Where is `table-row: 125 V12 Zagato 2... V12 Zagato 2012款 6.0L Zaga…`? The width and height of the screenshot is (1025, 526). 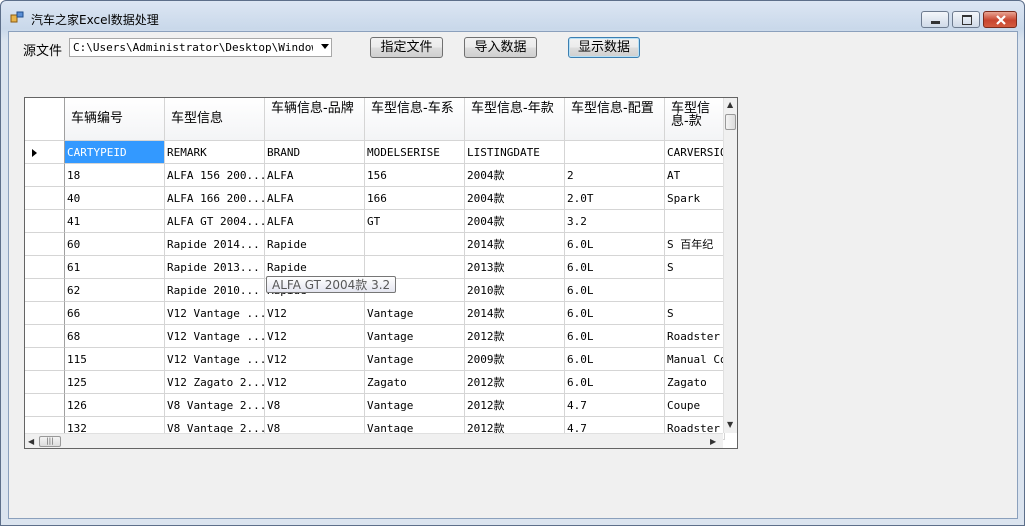 table-row: 125 V12 Zagato 2... V12 Zagato 2012款 6.0L Zaga… is located at coordinates (375, 382).